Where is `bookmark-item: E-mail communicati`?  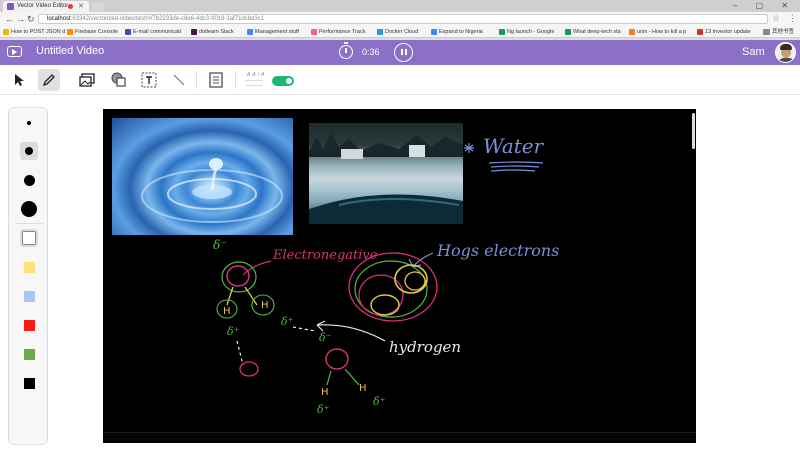
bookmark-item: E-mail communicati is located at coordinates (157, 32).